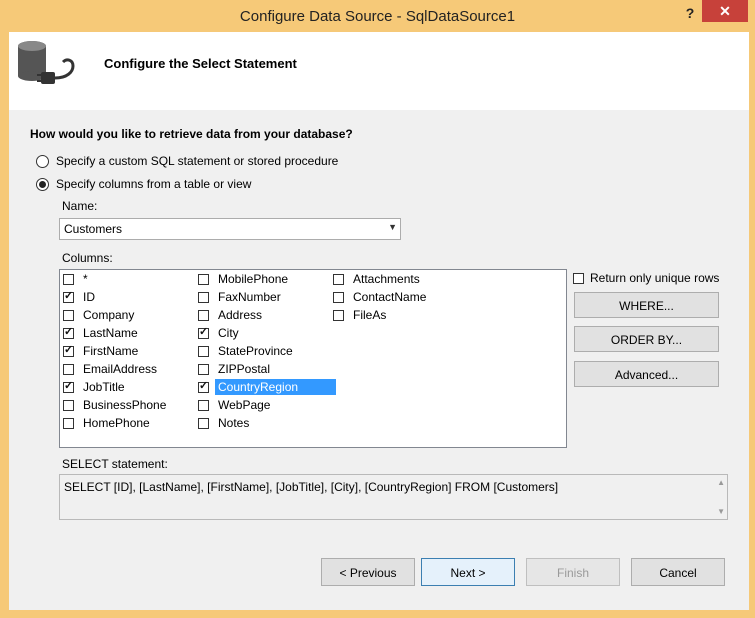 The image size is (755, 618). I want to click on column-item: ContactName, so click(381, 297).